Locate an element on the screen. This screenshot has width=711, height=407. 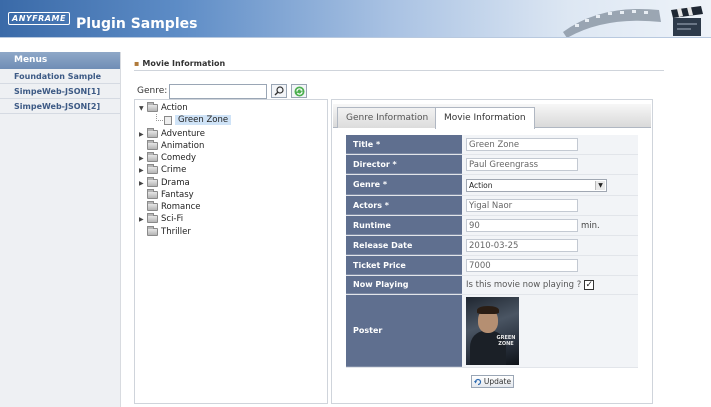
form-row-director: Director * Paul Greengrass is located at coordinates (492, 165).